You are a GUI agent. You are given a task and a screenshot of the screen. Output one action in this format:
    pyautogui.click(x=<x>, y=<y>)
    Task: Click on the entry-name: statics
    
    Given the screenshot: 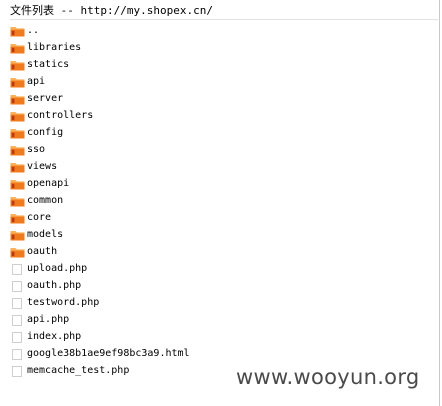 What is the action you would take?
    pyautogui.click(x=48, y=64)
    